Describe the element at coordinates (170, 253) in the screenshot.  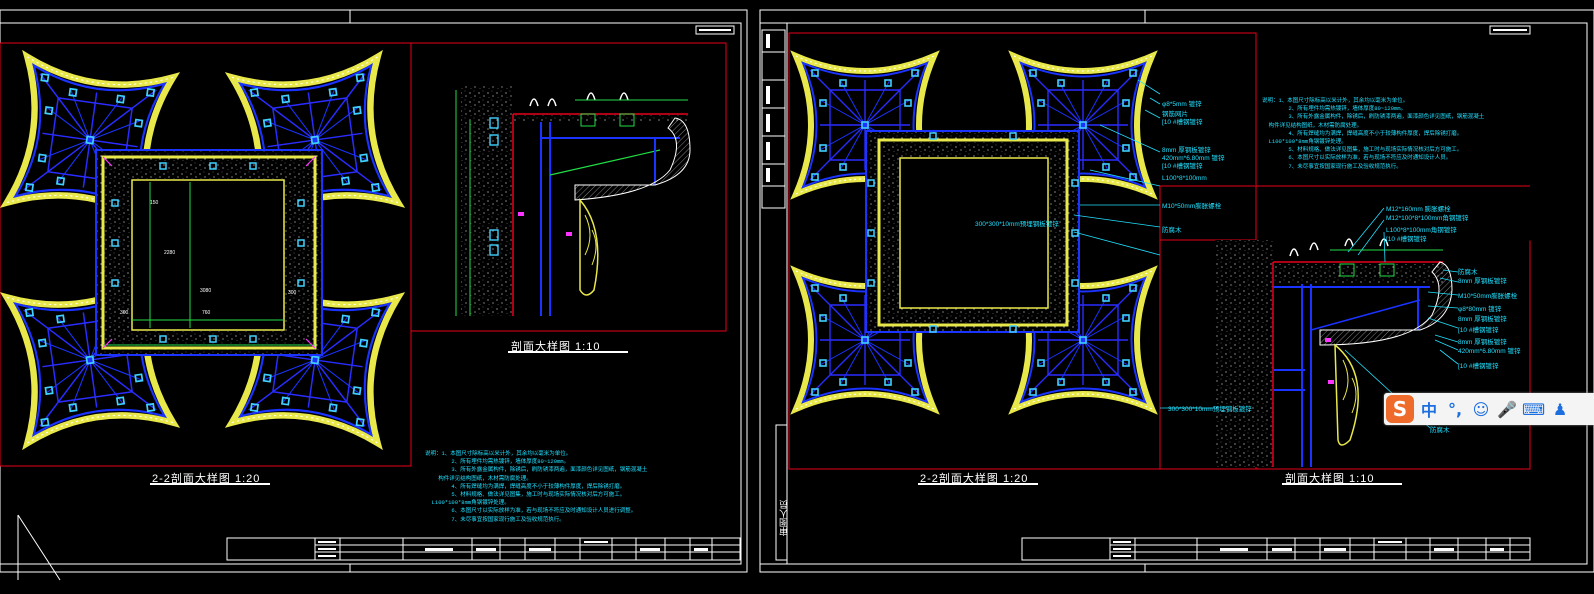
I see `plan-dimension: 2280` at that location.